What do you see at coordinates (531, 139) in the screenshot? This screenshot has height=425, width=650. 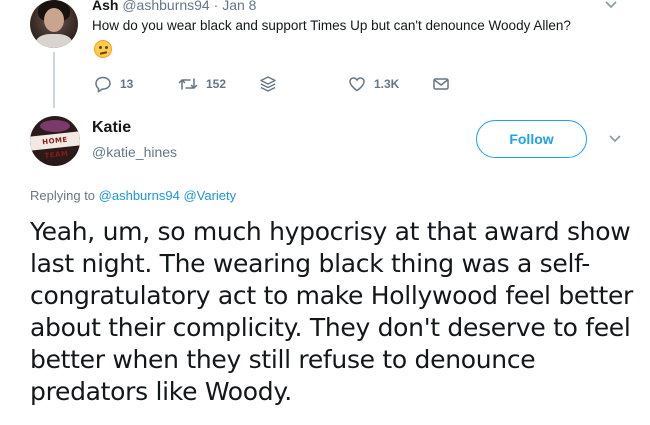 I see `follow-button: Follow` at bounding box center [531, 139].